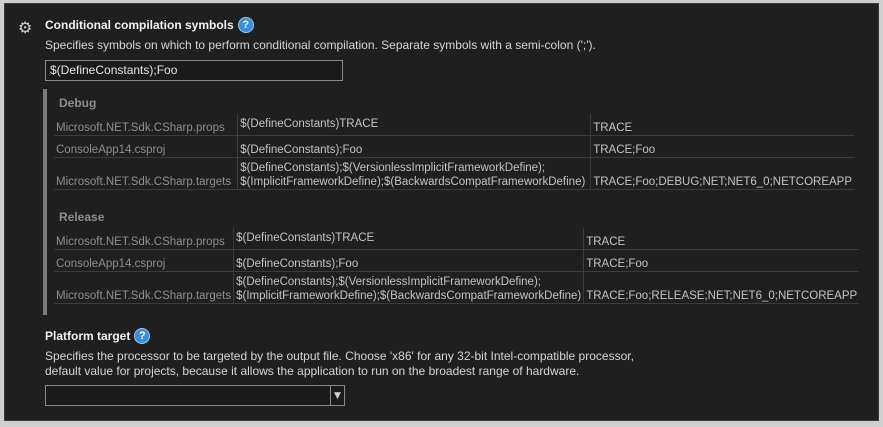 This screenshot has height=427, width=883. I want to click on platform-target-header: Platform target ?, so click(98, 336).